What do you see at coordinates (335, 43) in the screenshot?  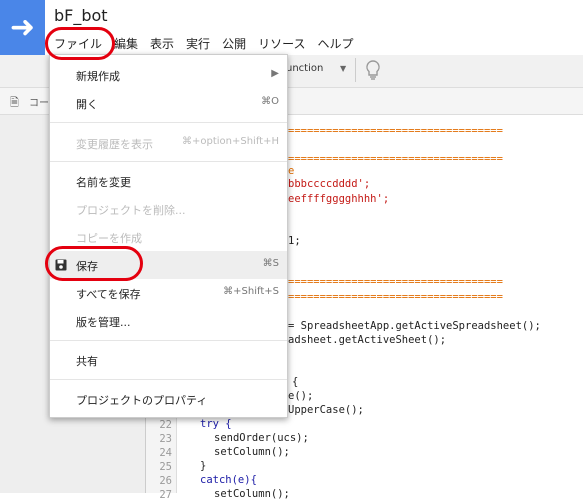 I see `menu-help: ヘルプ` at bounding box center [335, 43].